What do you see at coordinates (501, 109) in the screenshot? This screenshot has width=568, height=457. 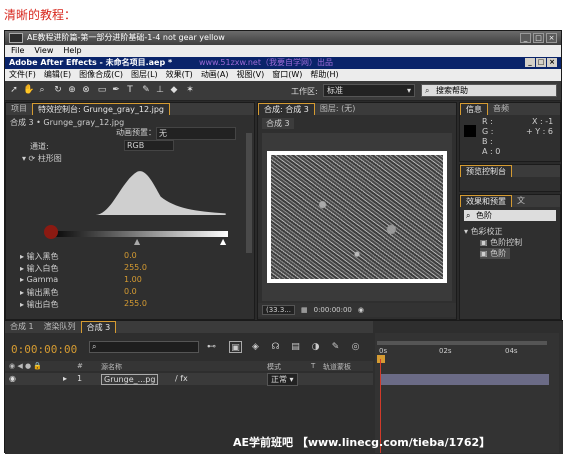 I see `tab-audio: 音频` at bounding box center [501, 109].